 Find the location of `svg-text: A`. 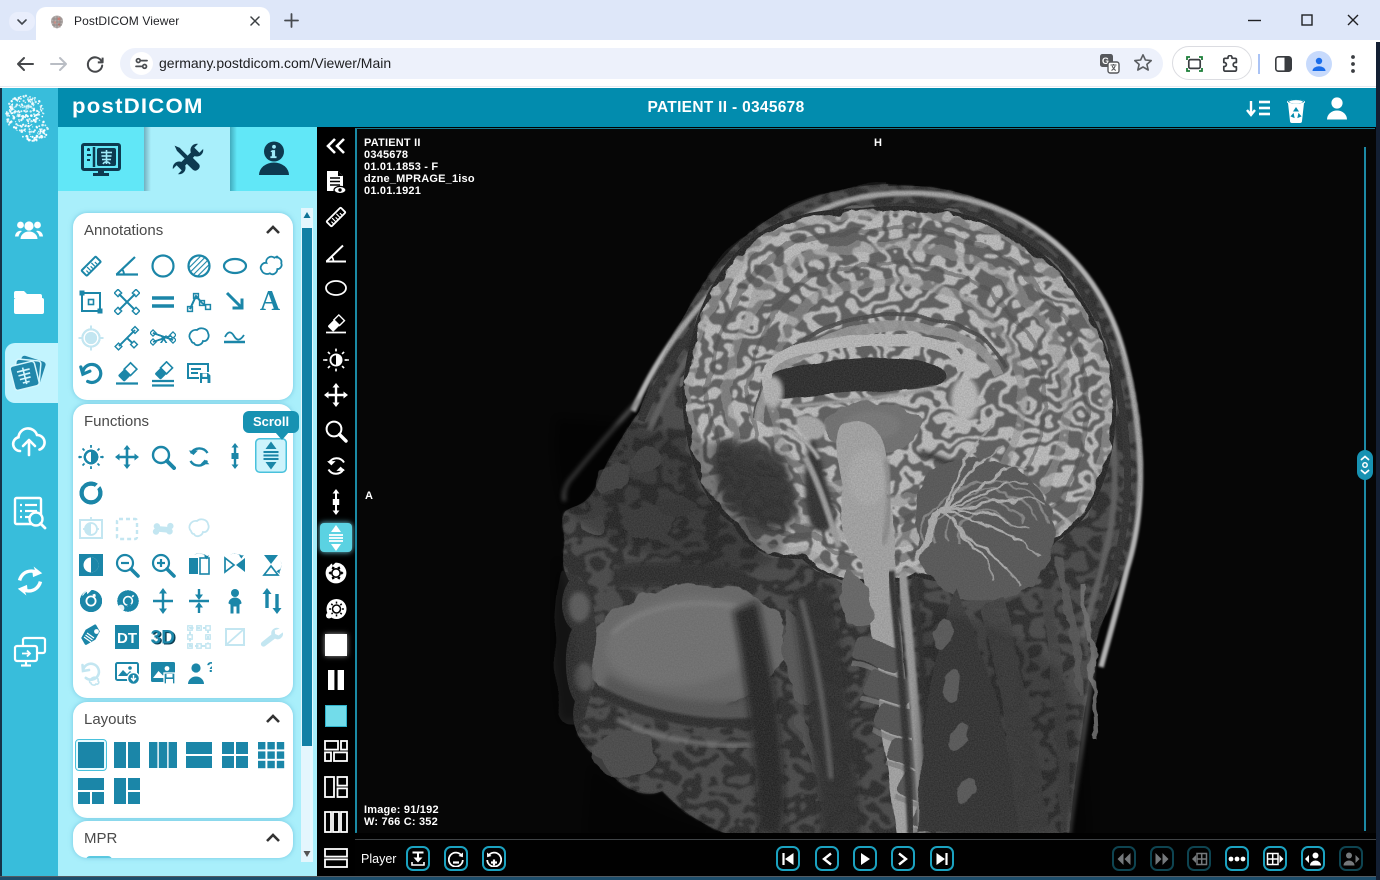

svg-text: A is located at coordinates (270, 301).